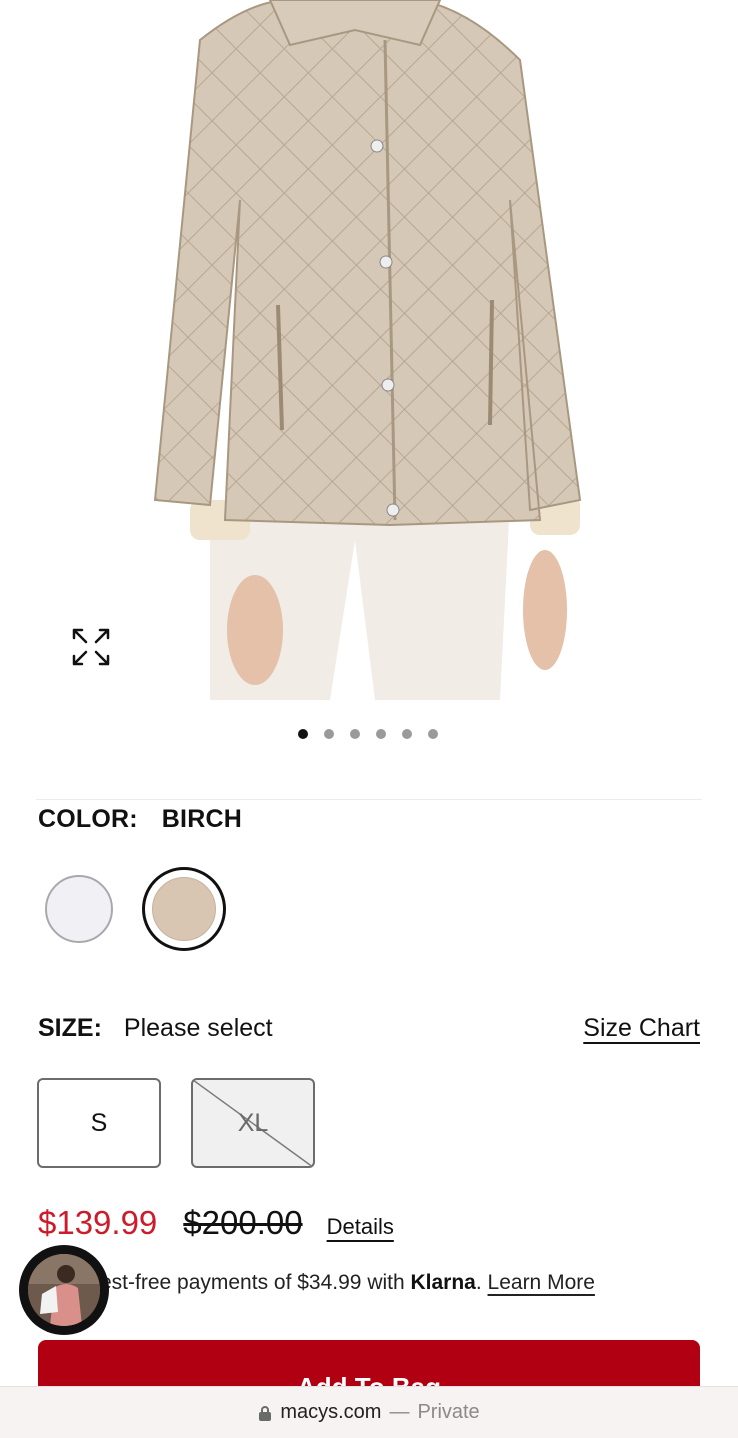 The width and height of the screenshot is (738, 1438). What do you see at coordinates (443, 1282) in the screenshot?
I see `klarna-brand: Klarna` at bounding box center [443, 1282].